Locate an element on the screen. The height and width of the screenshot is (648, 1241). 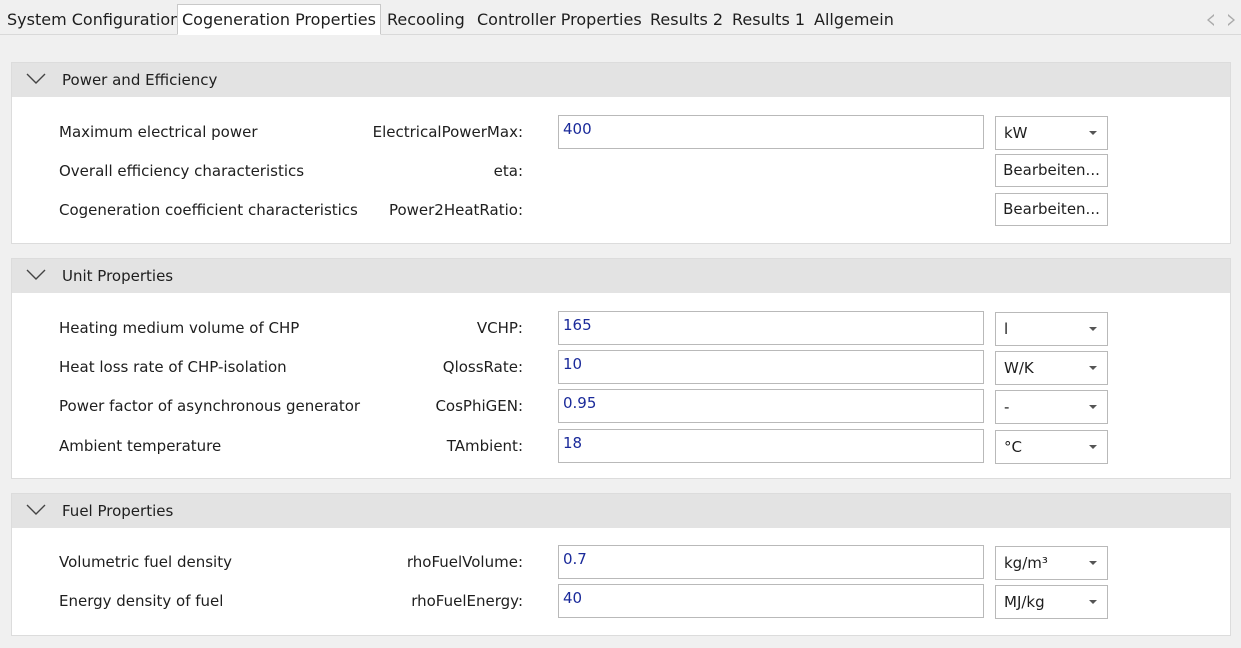
field-label: Ambient temperature is located at coordinates (140, 446).